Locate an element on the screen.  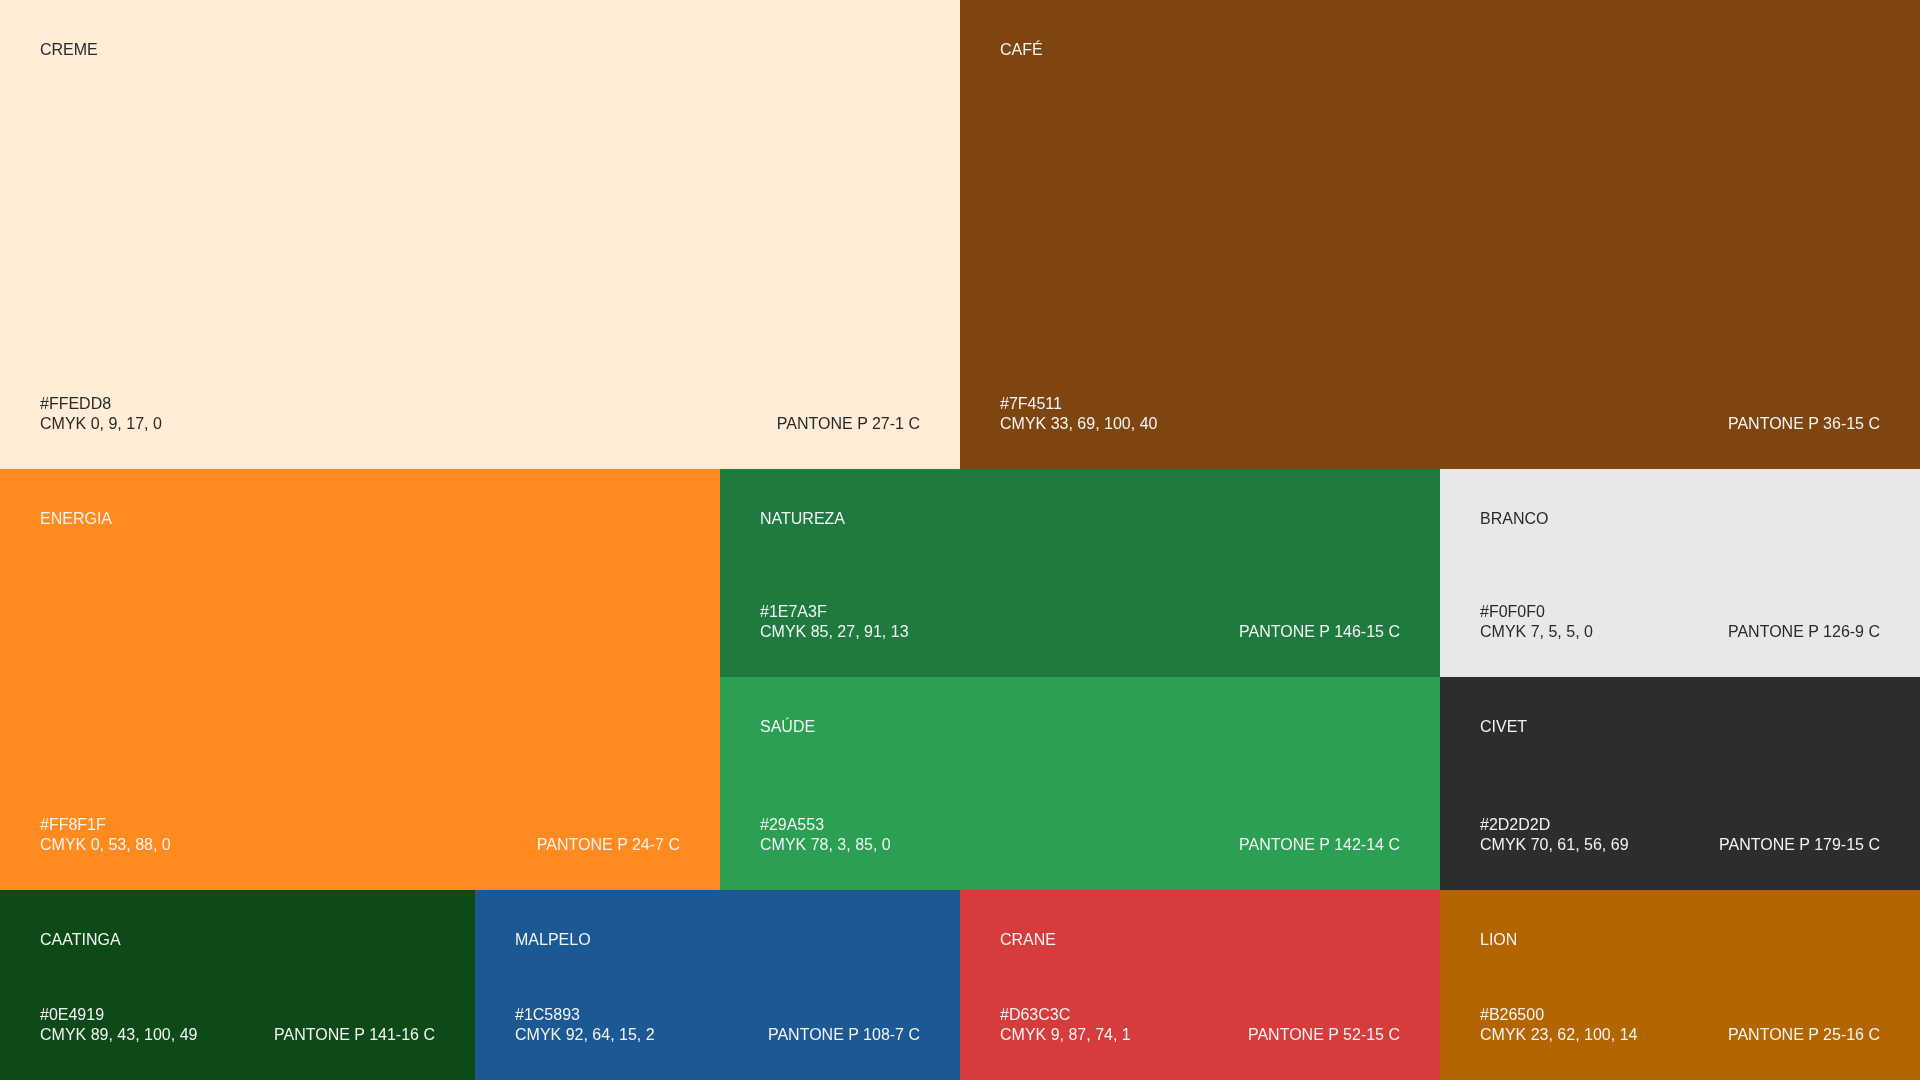
pantone-code: PANTONE P 146-15 C is located at coordinates (1319, 631).